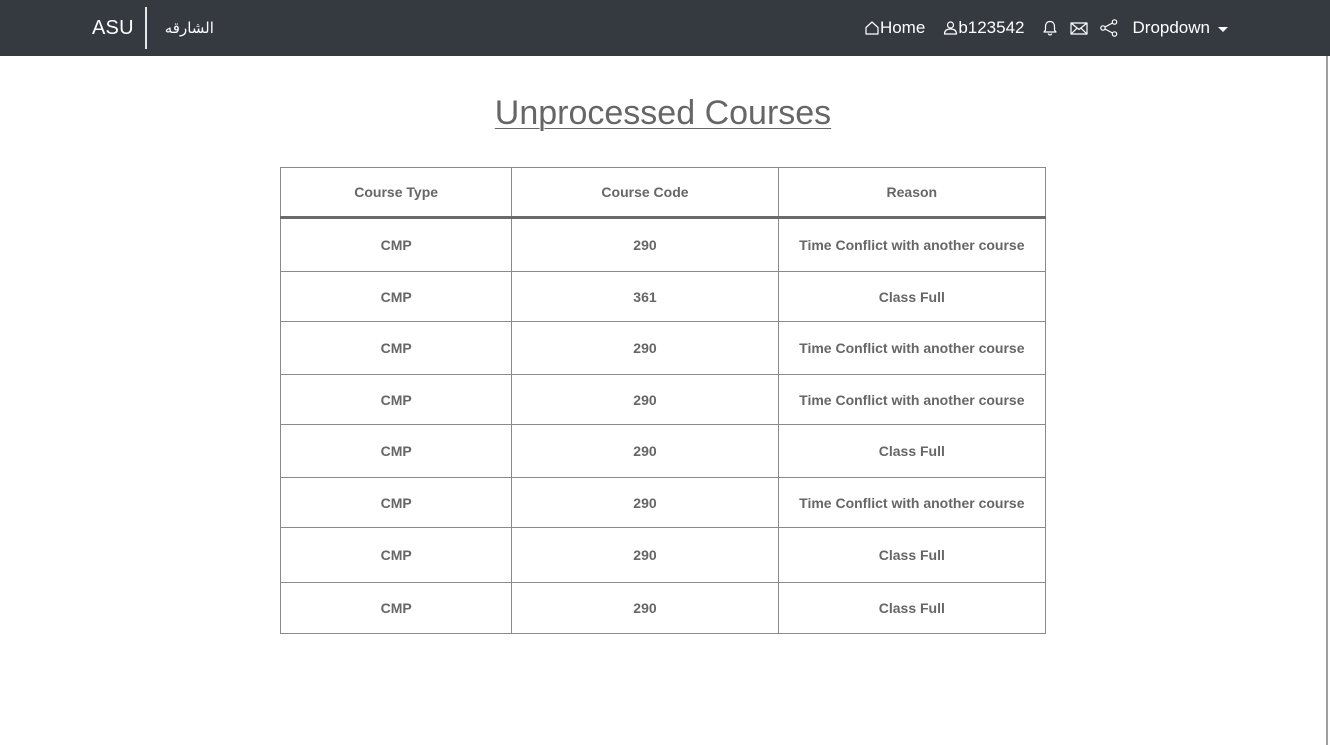  I want to click on home-link: Home, so click(894, 28).